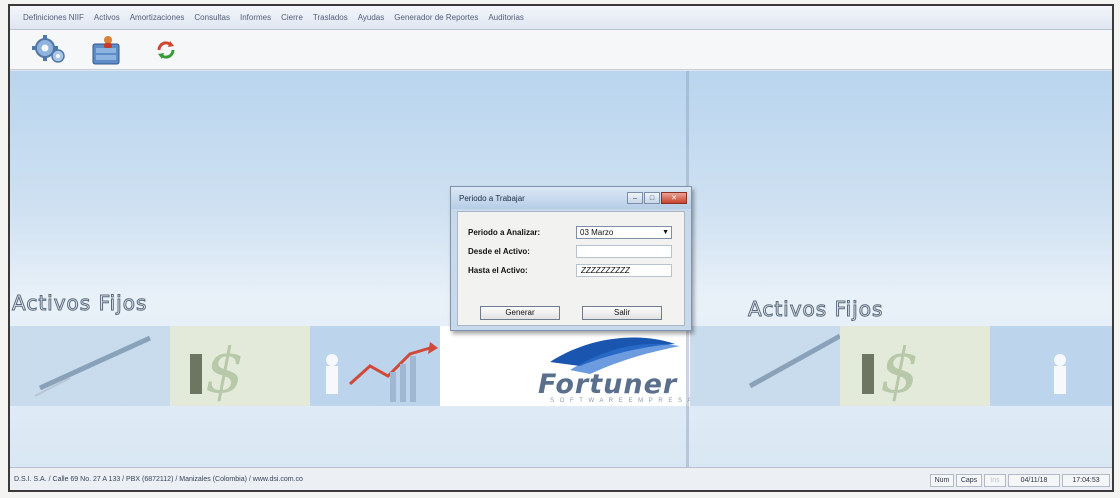 The width and height of the screenshot is (1120, 498). I want to click on logo-wordmark: Fortuner, so click(608, 384).